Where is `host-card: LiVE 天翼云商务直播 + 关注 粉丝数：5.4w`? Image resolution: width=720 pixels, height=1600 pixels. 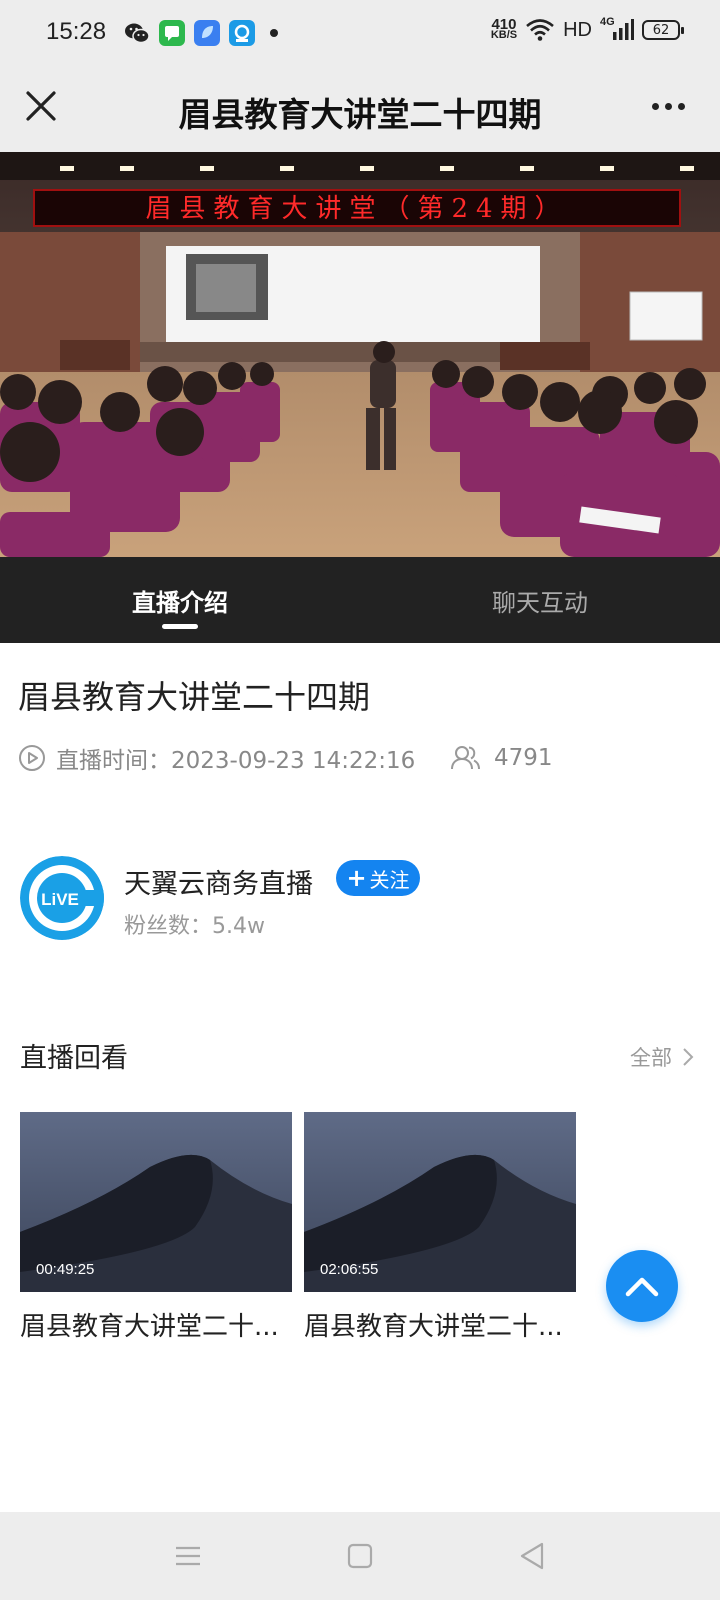 host-card: LiVE 天翼云商务直播 + 关注 粉丝数：5.4w is located at coordinates (360, 899).